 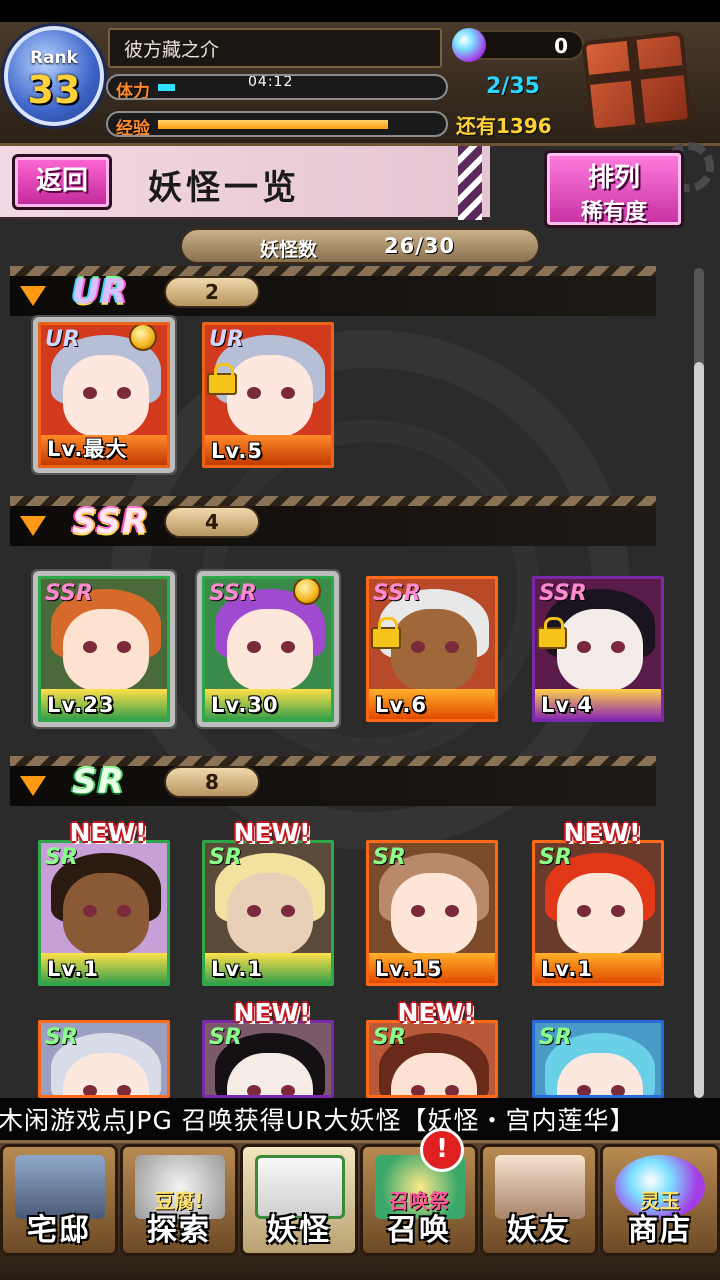 I want to click on yokai-card: SSR Lv.4, so click(x=598, y=649).